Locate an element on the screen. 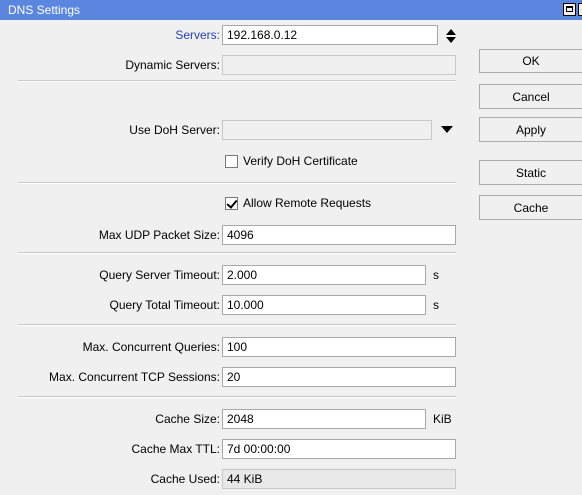  query-total-timeout-unit: s is located at coordinates (436, 305).